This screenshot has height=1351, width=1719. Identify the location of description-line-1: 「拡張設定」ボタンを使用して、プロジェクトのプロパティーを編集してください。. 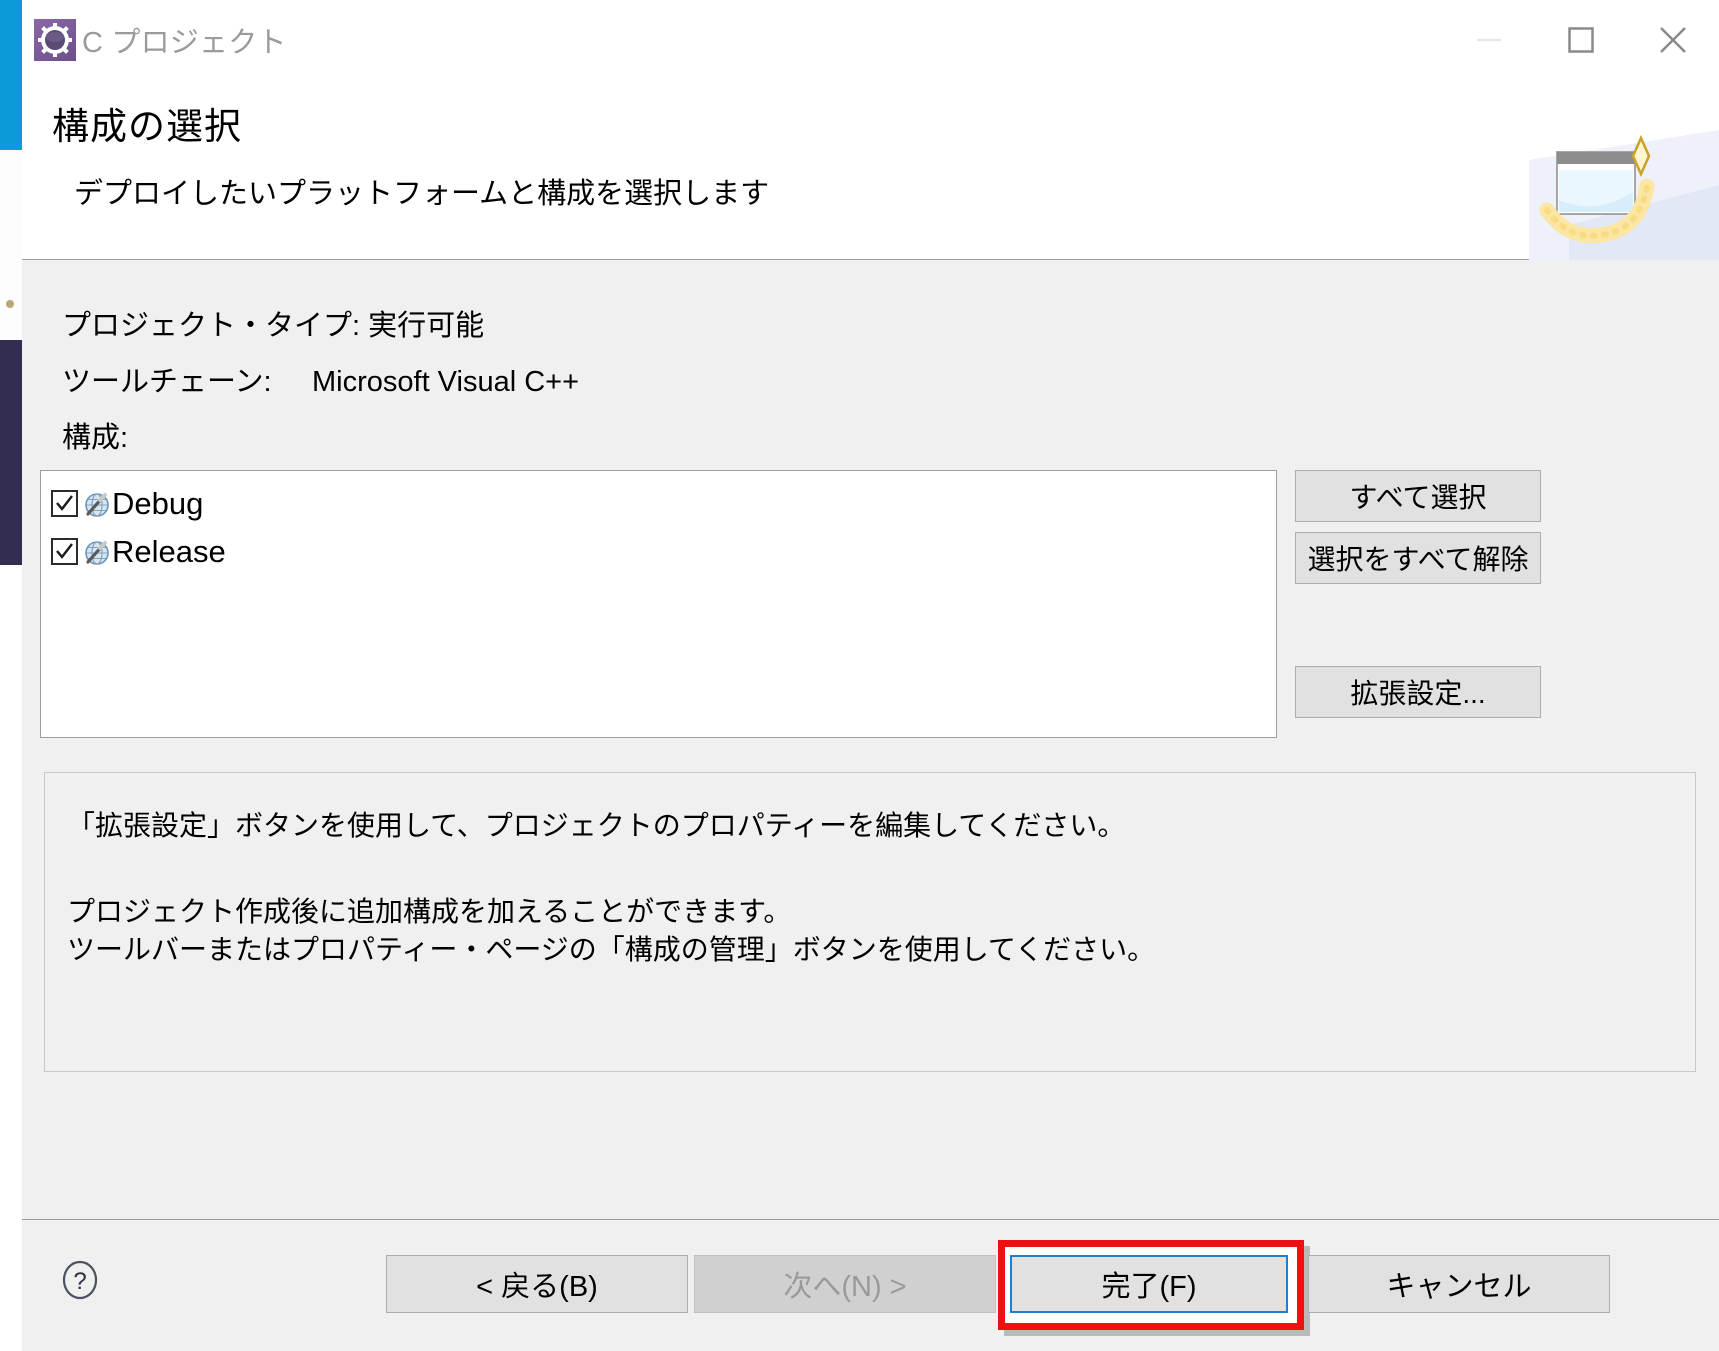
(596, 825).